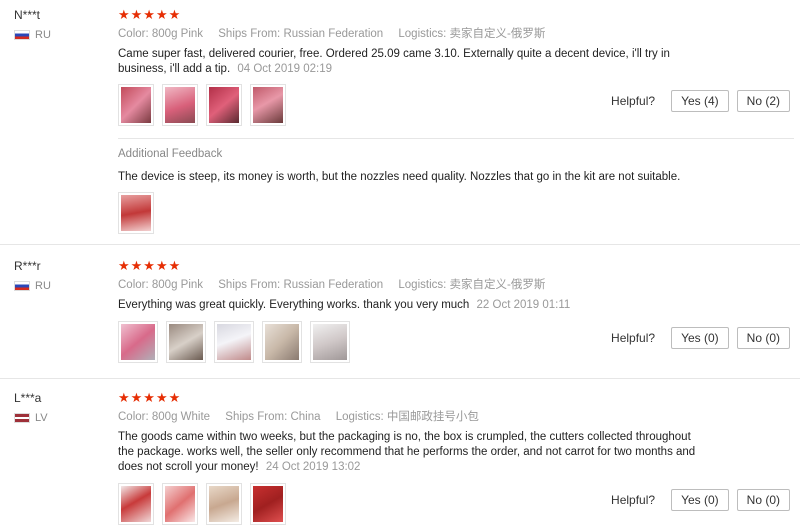 This screenshot has height=527, width=800. I want to click on reviewer-info: N***t RU, so click(32, 24).